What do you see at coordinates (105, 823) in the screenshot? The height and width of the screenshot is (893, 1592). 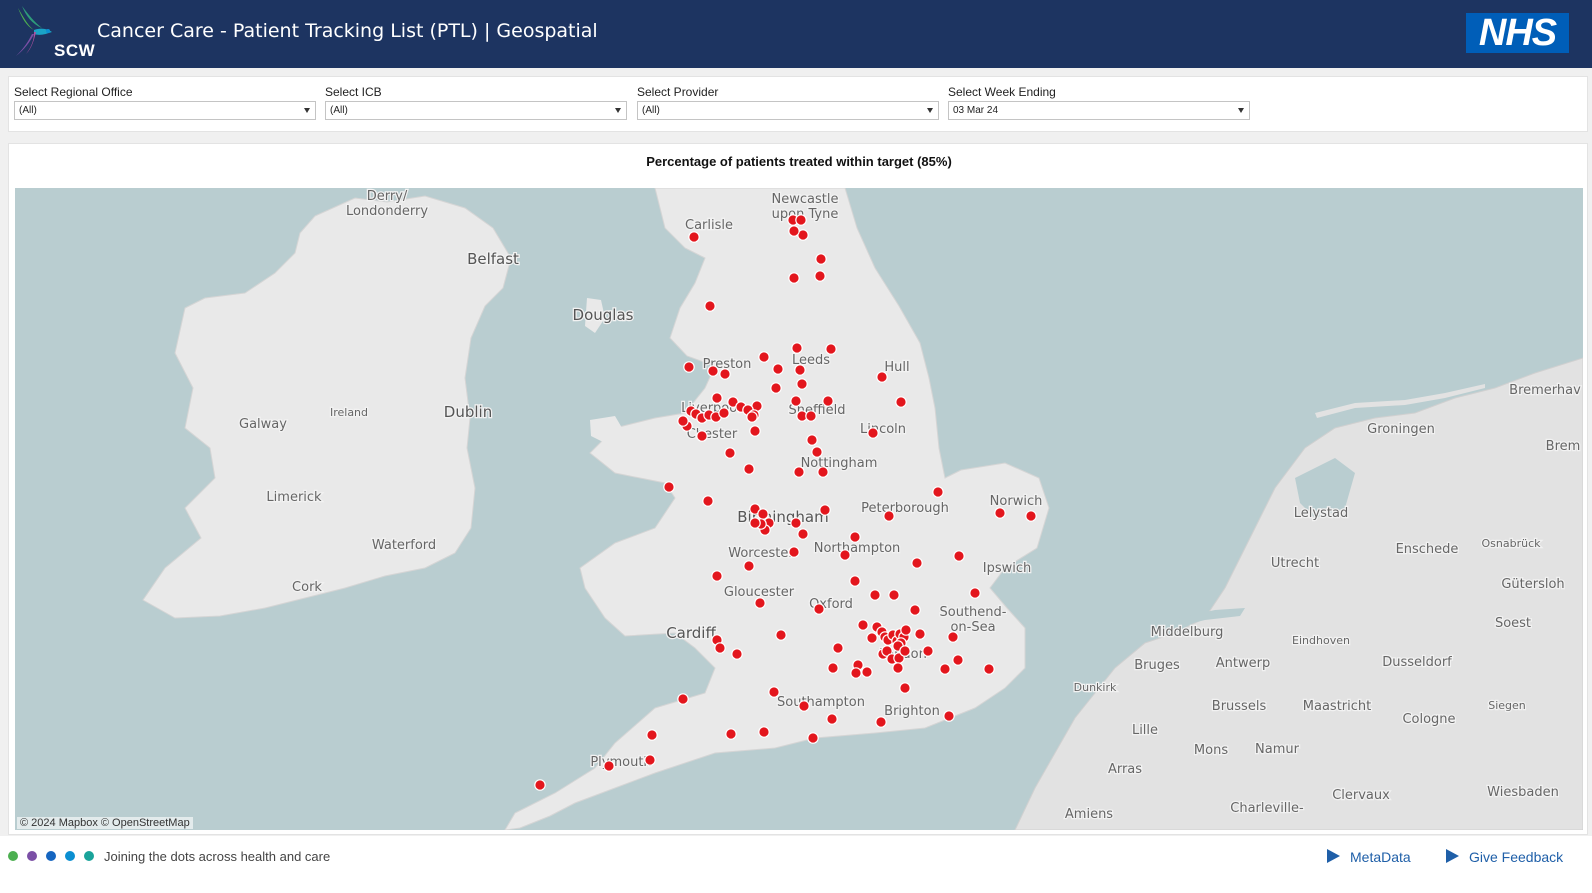 I see `map-attribution: © 2024 Mapbox © OpenStreetMap` at bounding box center [105, 823].